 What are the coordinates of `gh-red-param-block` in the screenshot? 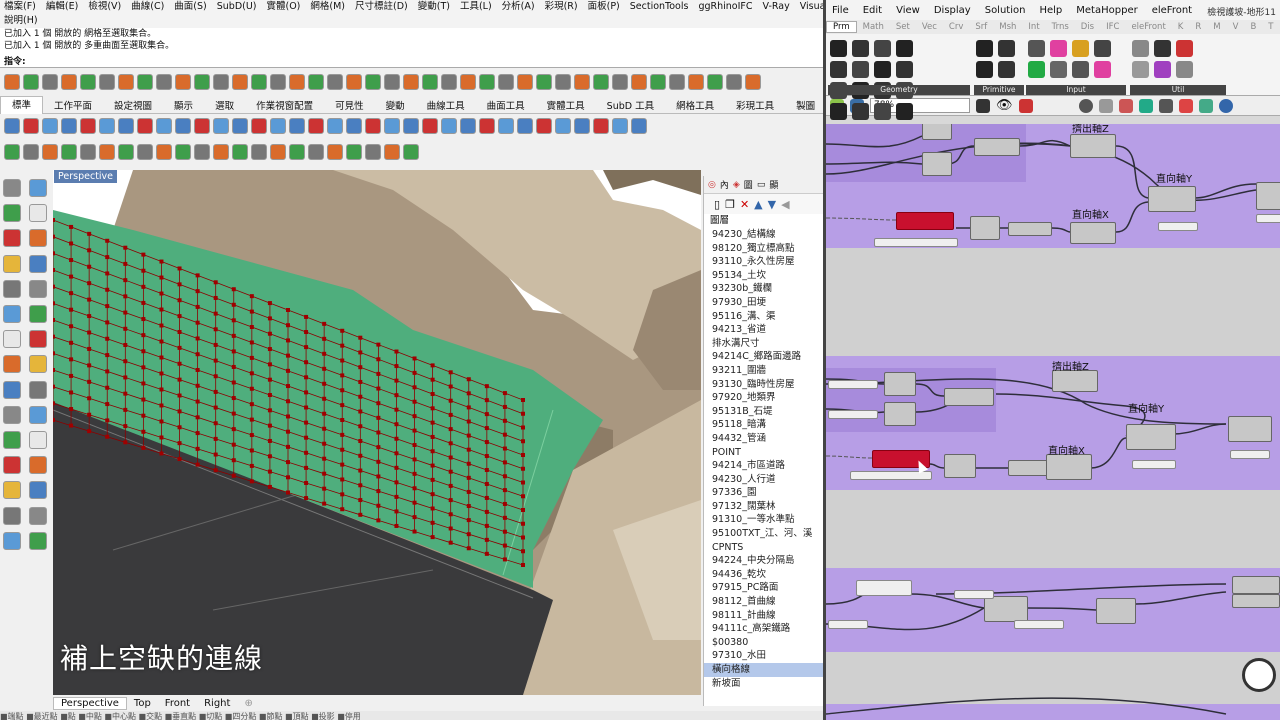 It's located at (925, 221).